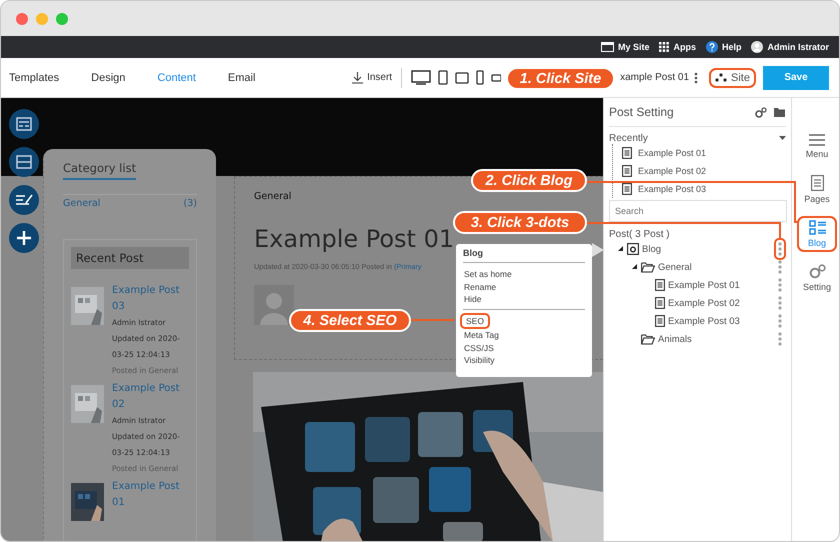 This screenshot has height=542, width=840. What do you see at coordinates (817, 140) in the screenshot?
I see `menu-icon` at bounding box center [817, 140].